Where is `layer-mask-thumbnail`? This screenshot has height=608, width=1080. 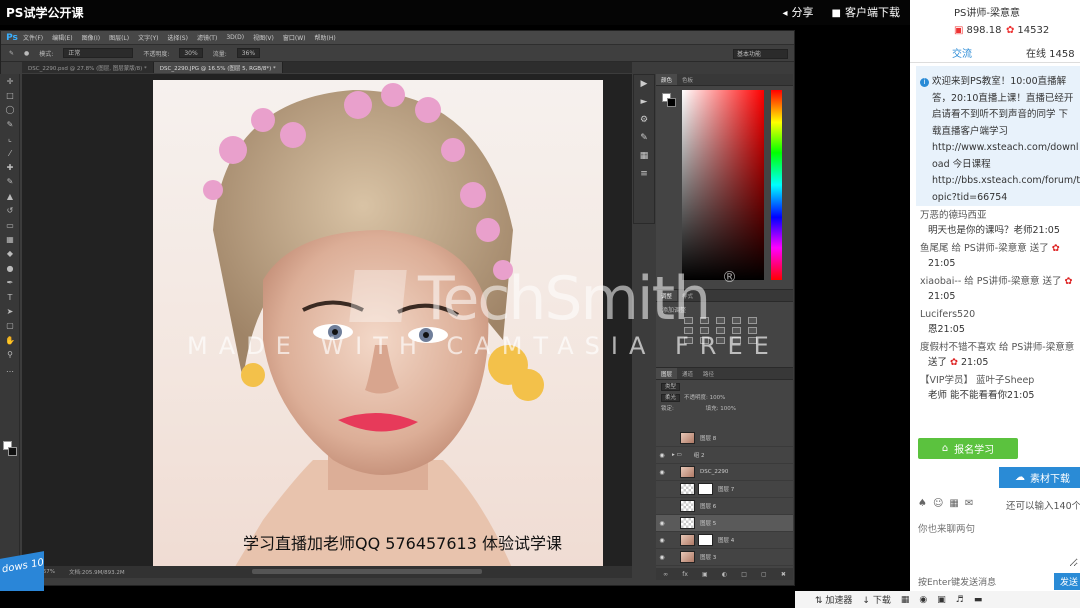 layer-mask-thumbnail is located at coordinates (705, 540).